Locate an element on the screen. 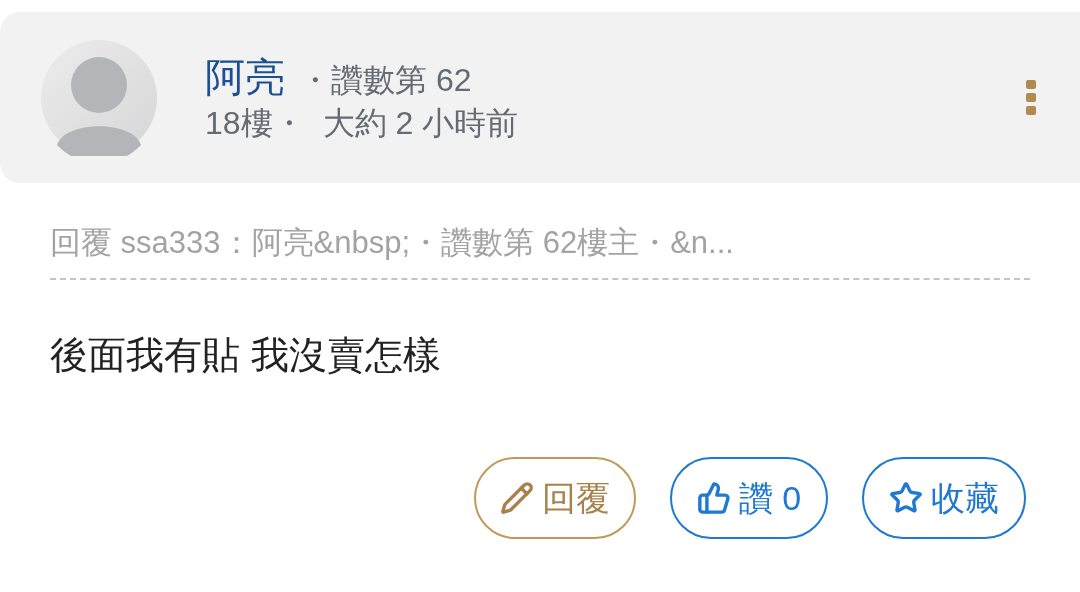  author-name: 阿亮 is located at coordinates (245, 76).